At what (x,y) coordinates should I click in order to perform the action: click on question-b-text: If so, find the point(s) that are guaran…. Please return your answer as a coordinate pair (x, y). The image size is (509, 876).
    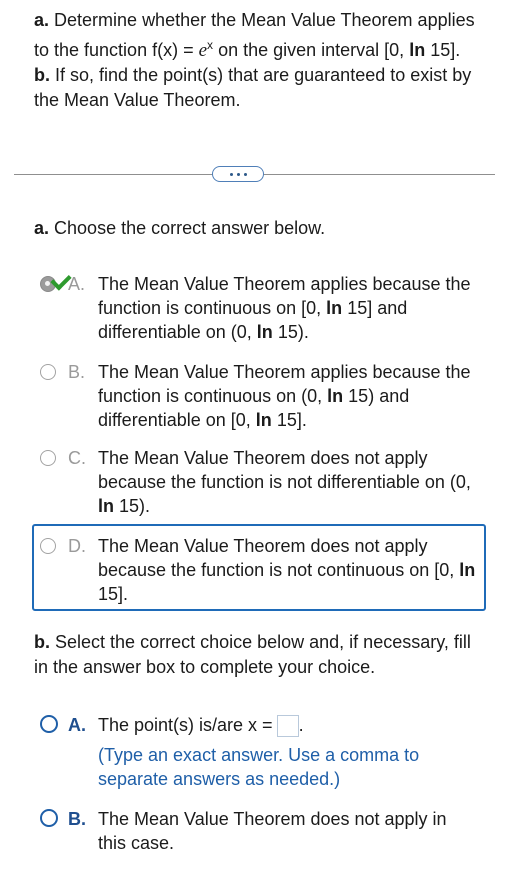
    Looking at the image, I should click on (253, 87).